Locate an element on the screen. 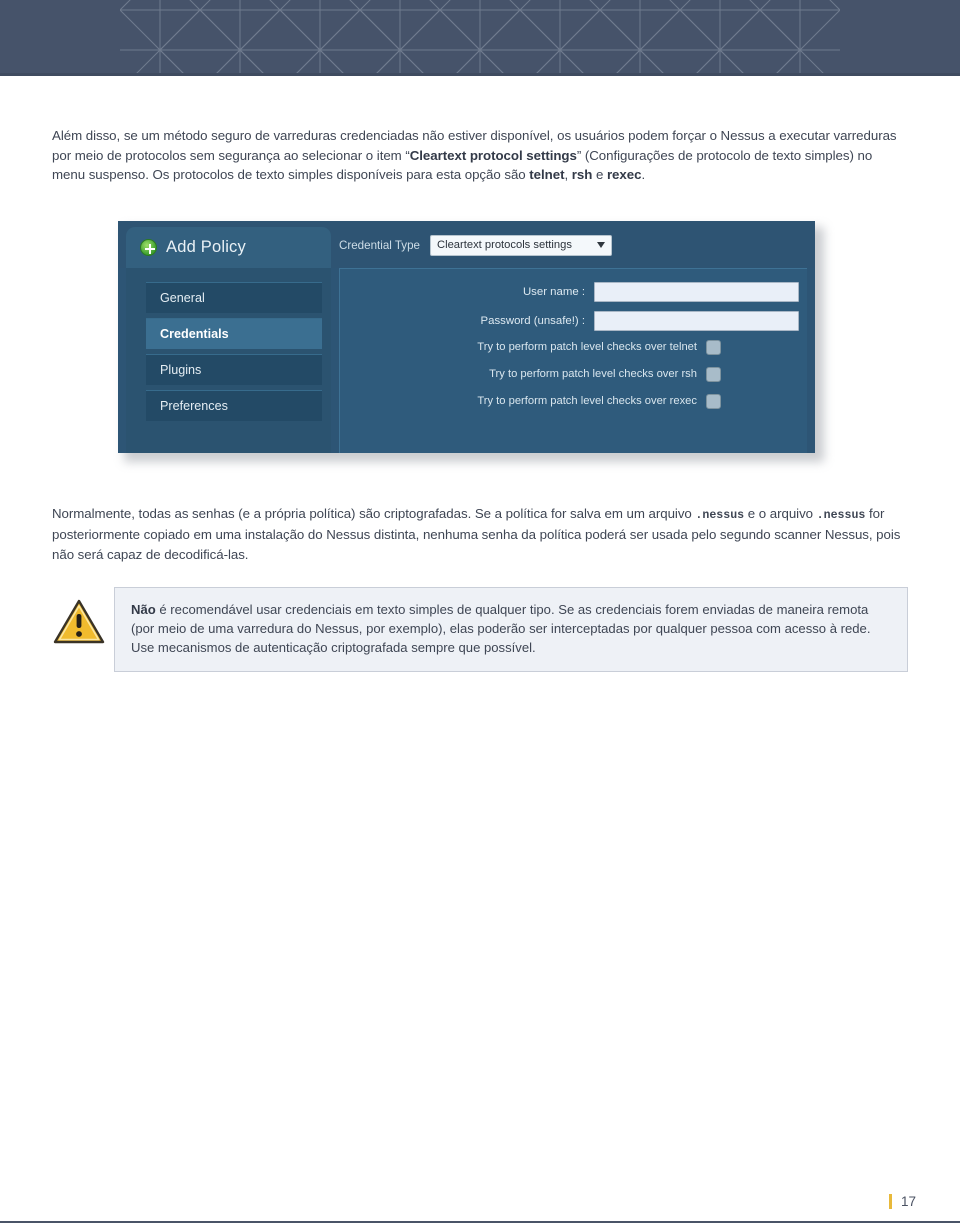 This screenshot has height=1229, width=960. sidebar-item-plugins: Plugins is located at coordinates (234, 369).